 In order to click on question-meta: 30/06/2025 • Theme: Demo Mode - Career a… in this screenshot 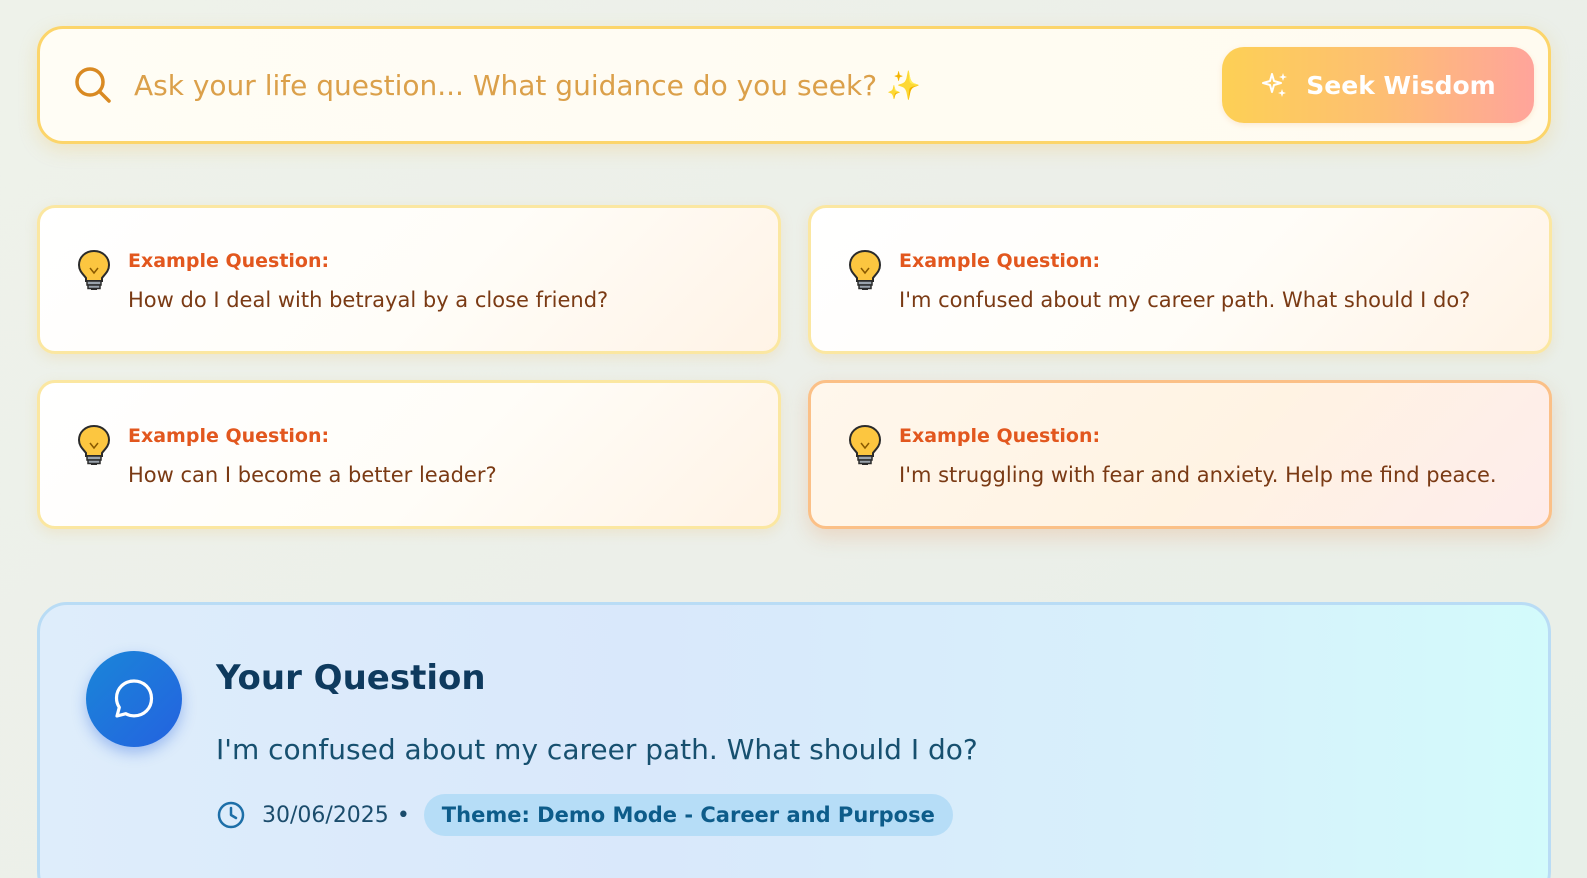, I will do `click(584, 815)`.